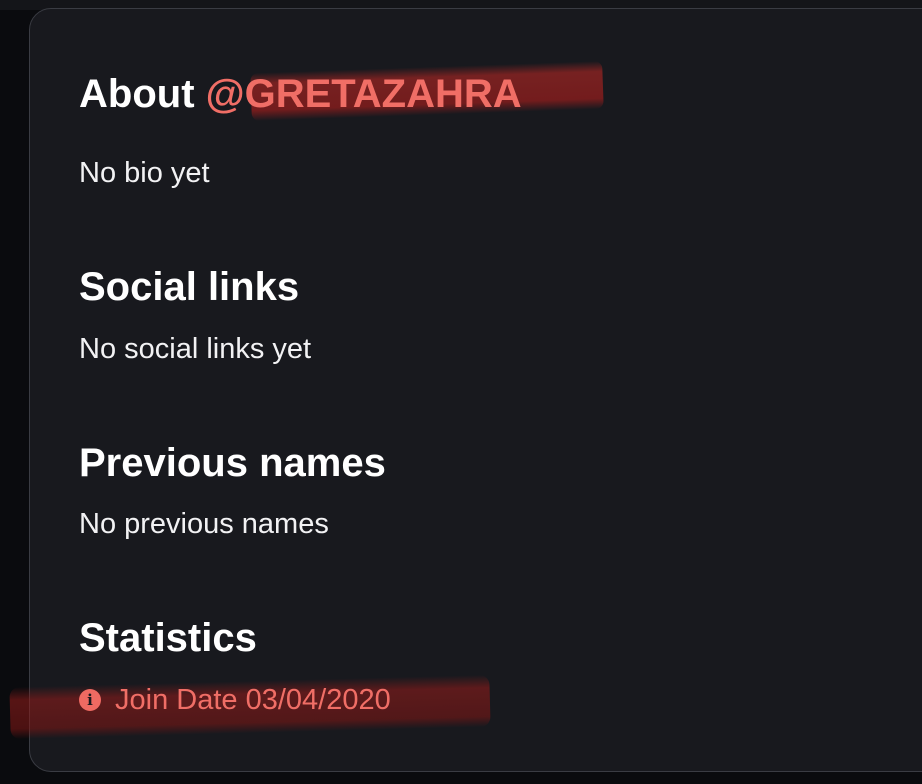 Image resolution: width=922 pixels, height=784 pixels. What do you see at coordinates (253, 700) in the screenshot?
I see `join-date-text: Join Date 03/04/2020` at bounding box center [253, 700].